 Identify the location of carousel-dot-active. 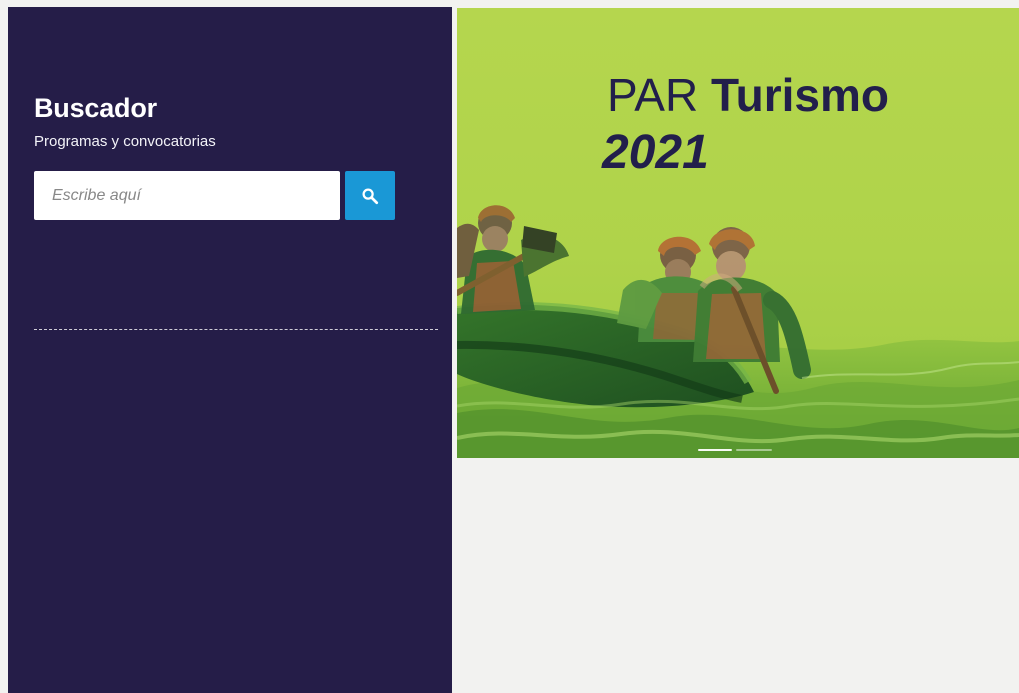
(715, 450).